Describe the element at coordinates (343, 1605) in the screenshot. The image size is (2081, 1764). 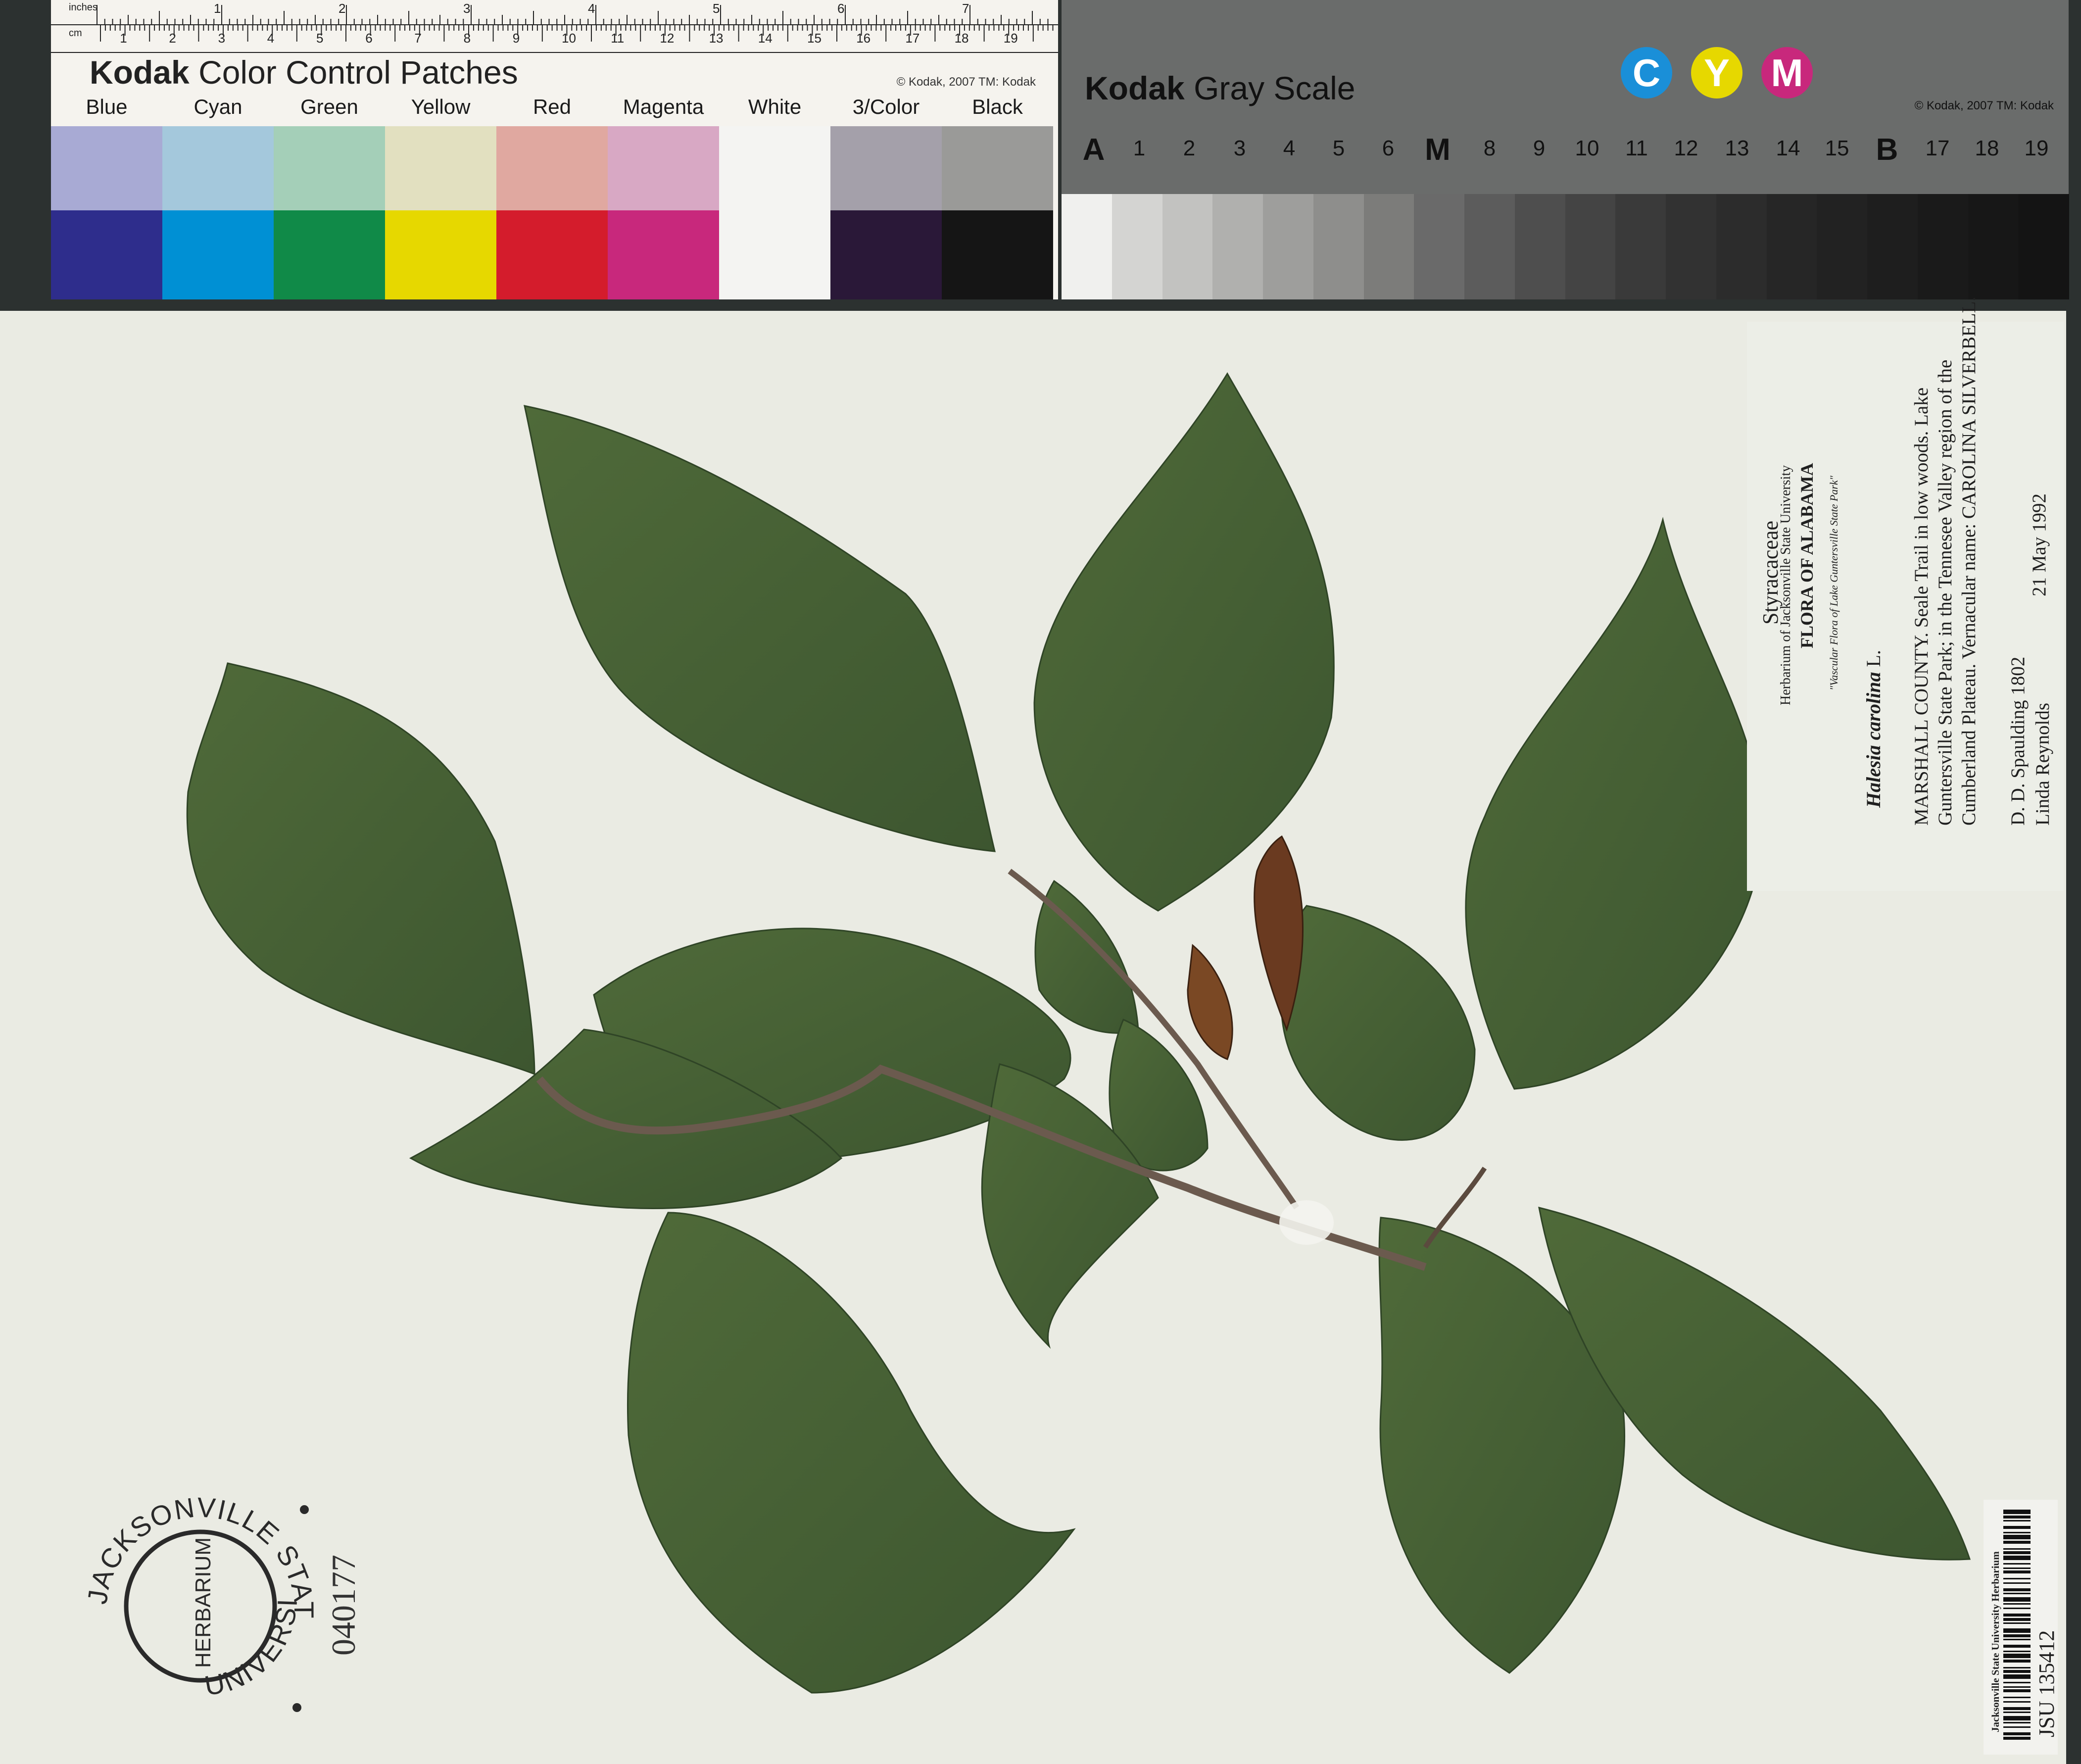
I see `accession-number: 040177` at that location.